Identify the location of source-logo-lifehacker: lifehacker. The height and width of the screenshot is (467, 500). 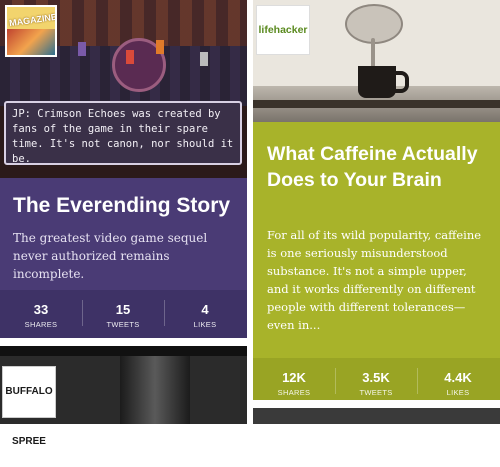
(283, 30).